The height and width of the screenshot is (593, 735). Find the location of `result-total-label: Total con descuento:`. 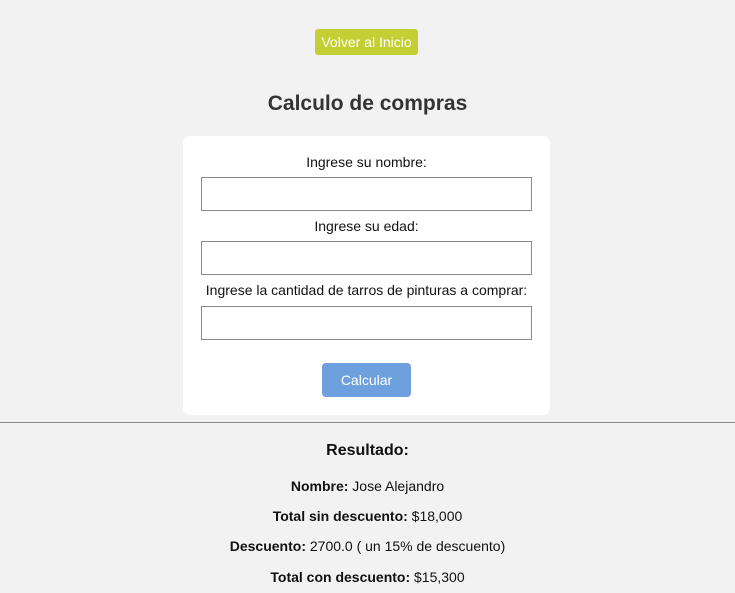

result-total-label: Total con descuento: is located at coordinates (340, 577).